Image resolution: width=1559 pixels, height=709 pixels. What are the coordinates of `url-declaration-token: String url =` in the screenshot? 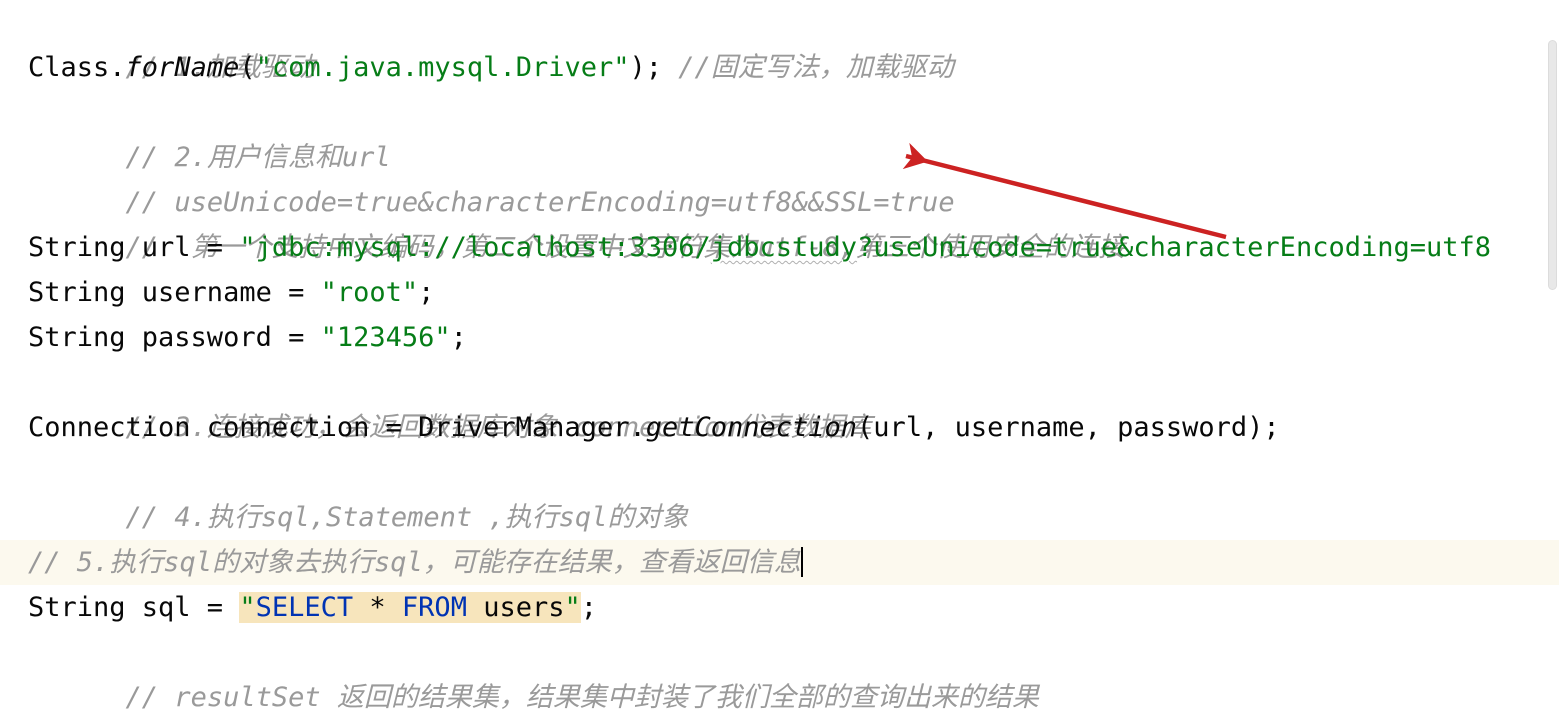 It's located at (134, 247).